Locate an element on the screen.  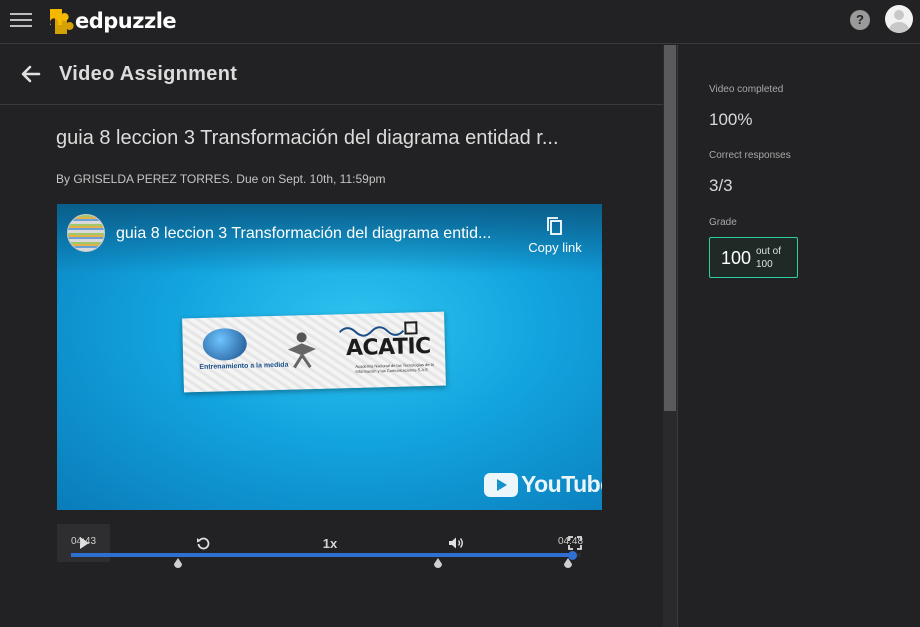
scrollbar is located at coordinates (670, 336).